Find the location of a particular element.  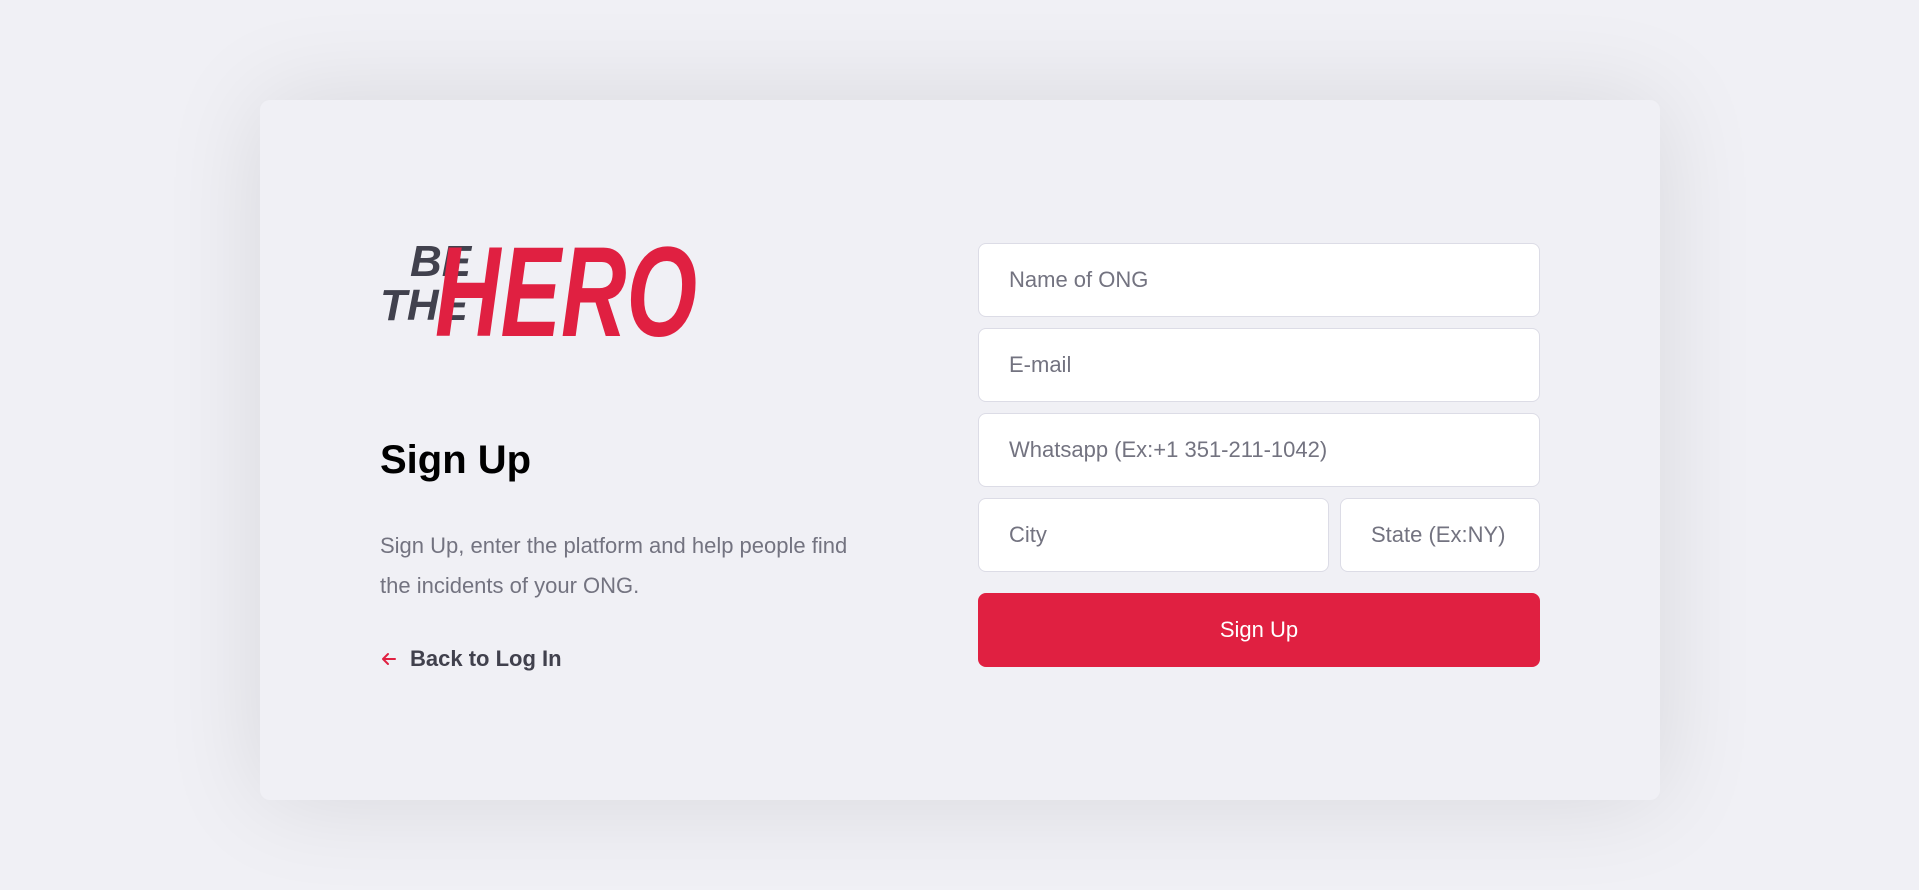

whatsapp-input is located at coordinates (1259, 450).